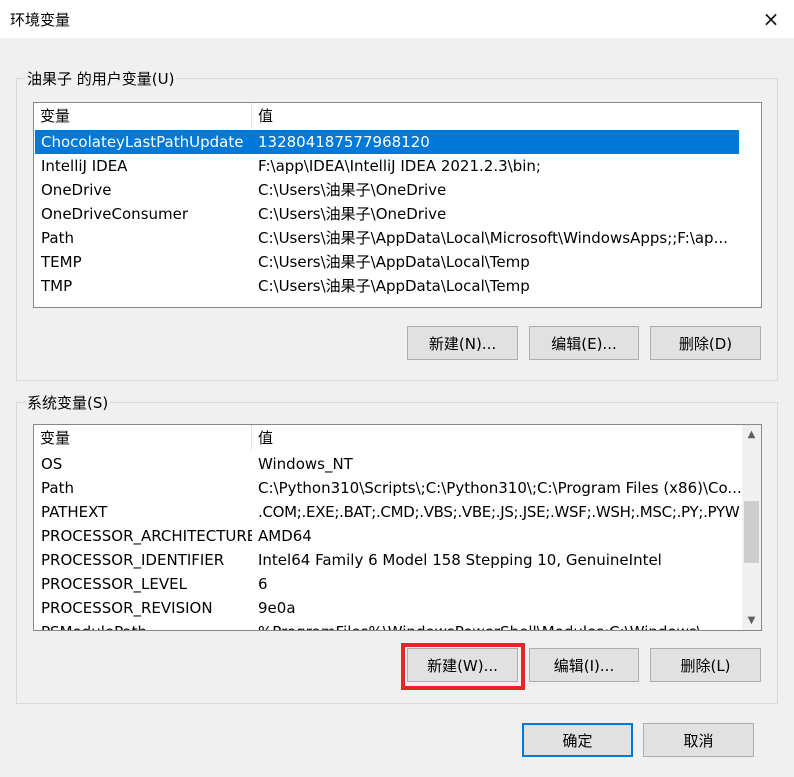  What do you see at coordinates (751, 620) in the screenshot?
I see `scroll-down-icon: ▼` at bounding box center [751, 620].